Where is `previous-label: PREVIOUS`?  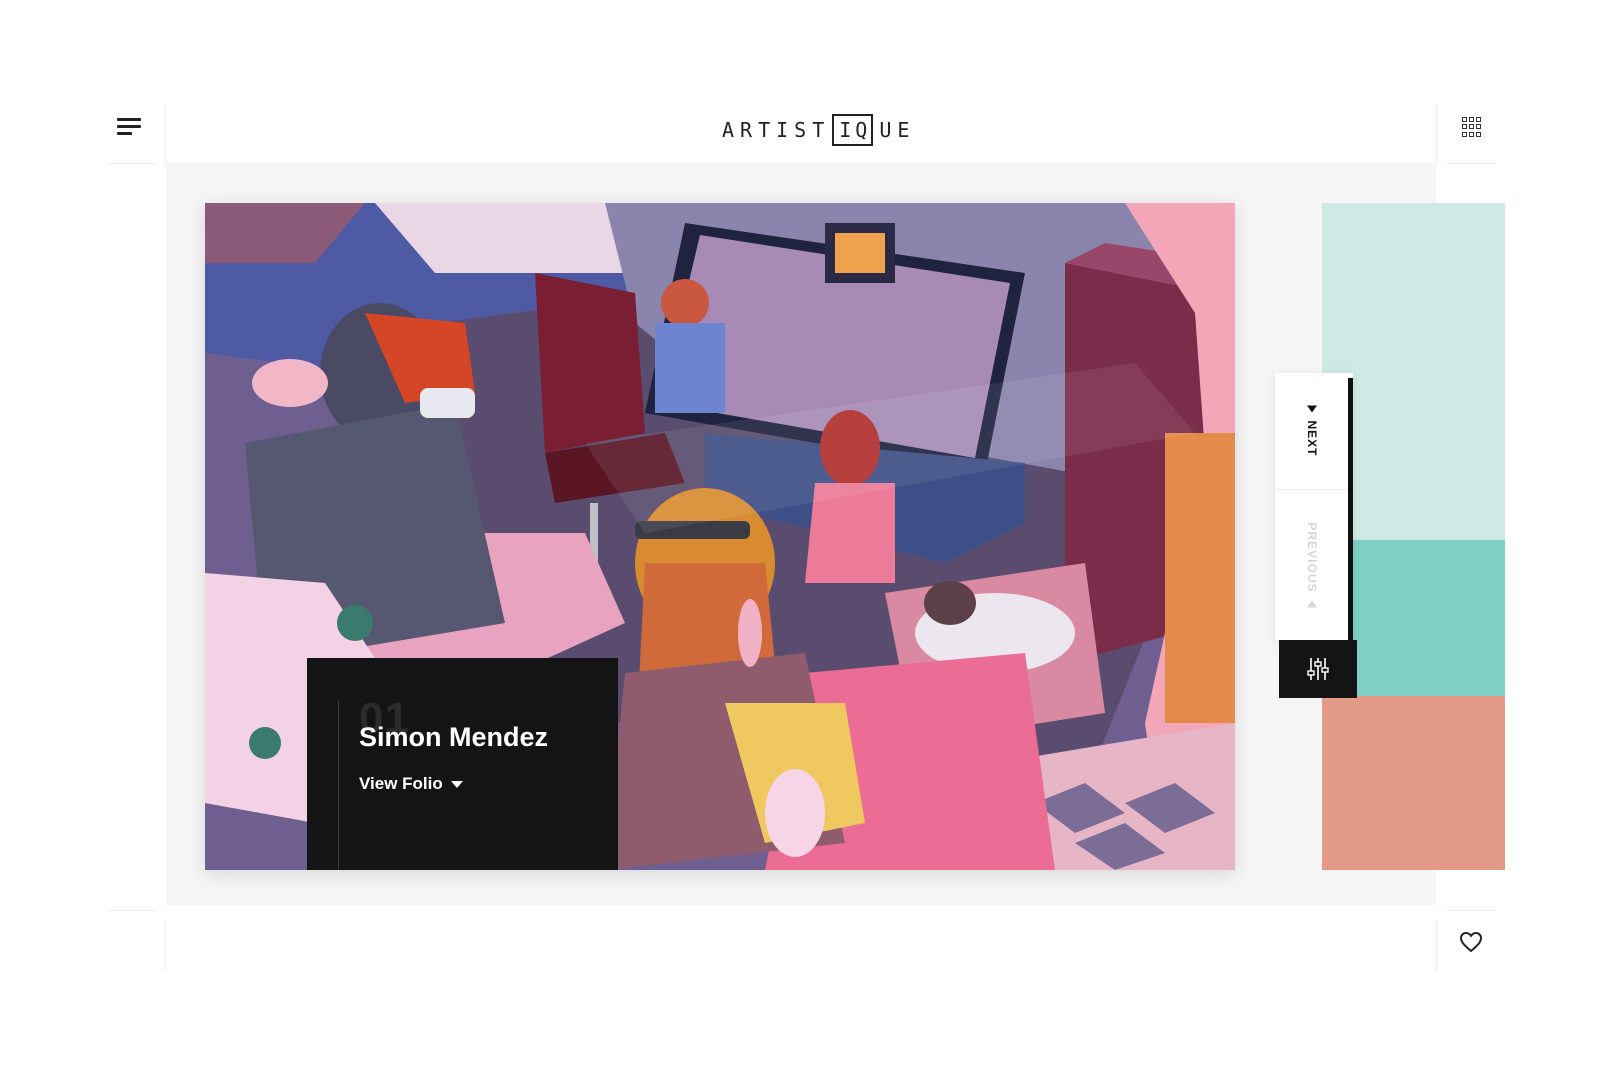
previous-label: PREVIOUS is located at coordinates (1311, 557).